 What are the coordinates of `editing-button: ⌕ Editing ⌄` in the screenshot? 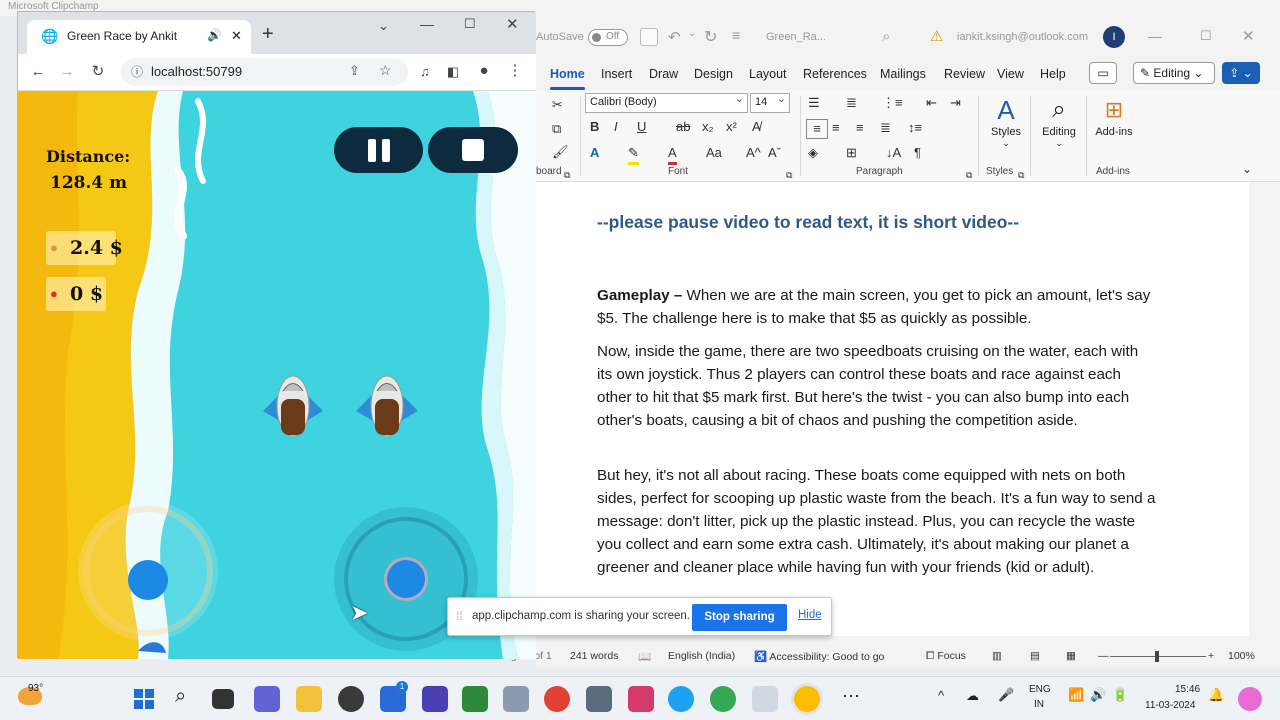 It's located at (1059, 121).